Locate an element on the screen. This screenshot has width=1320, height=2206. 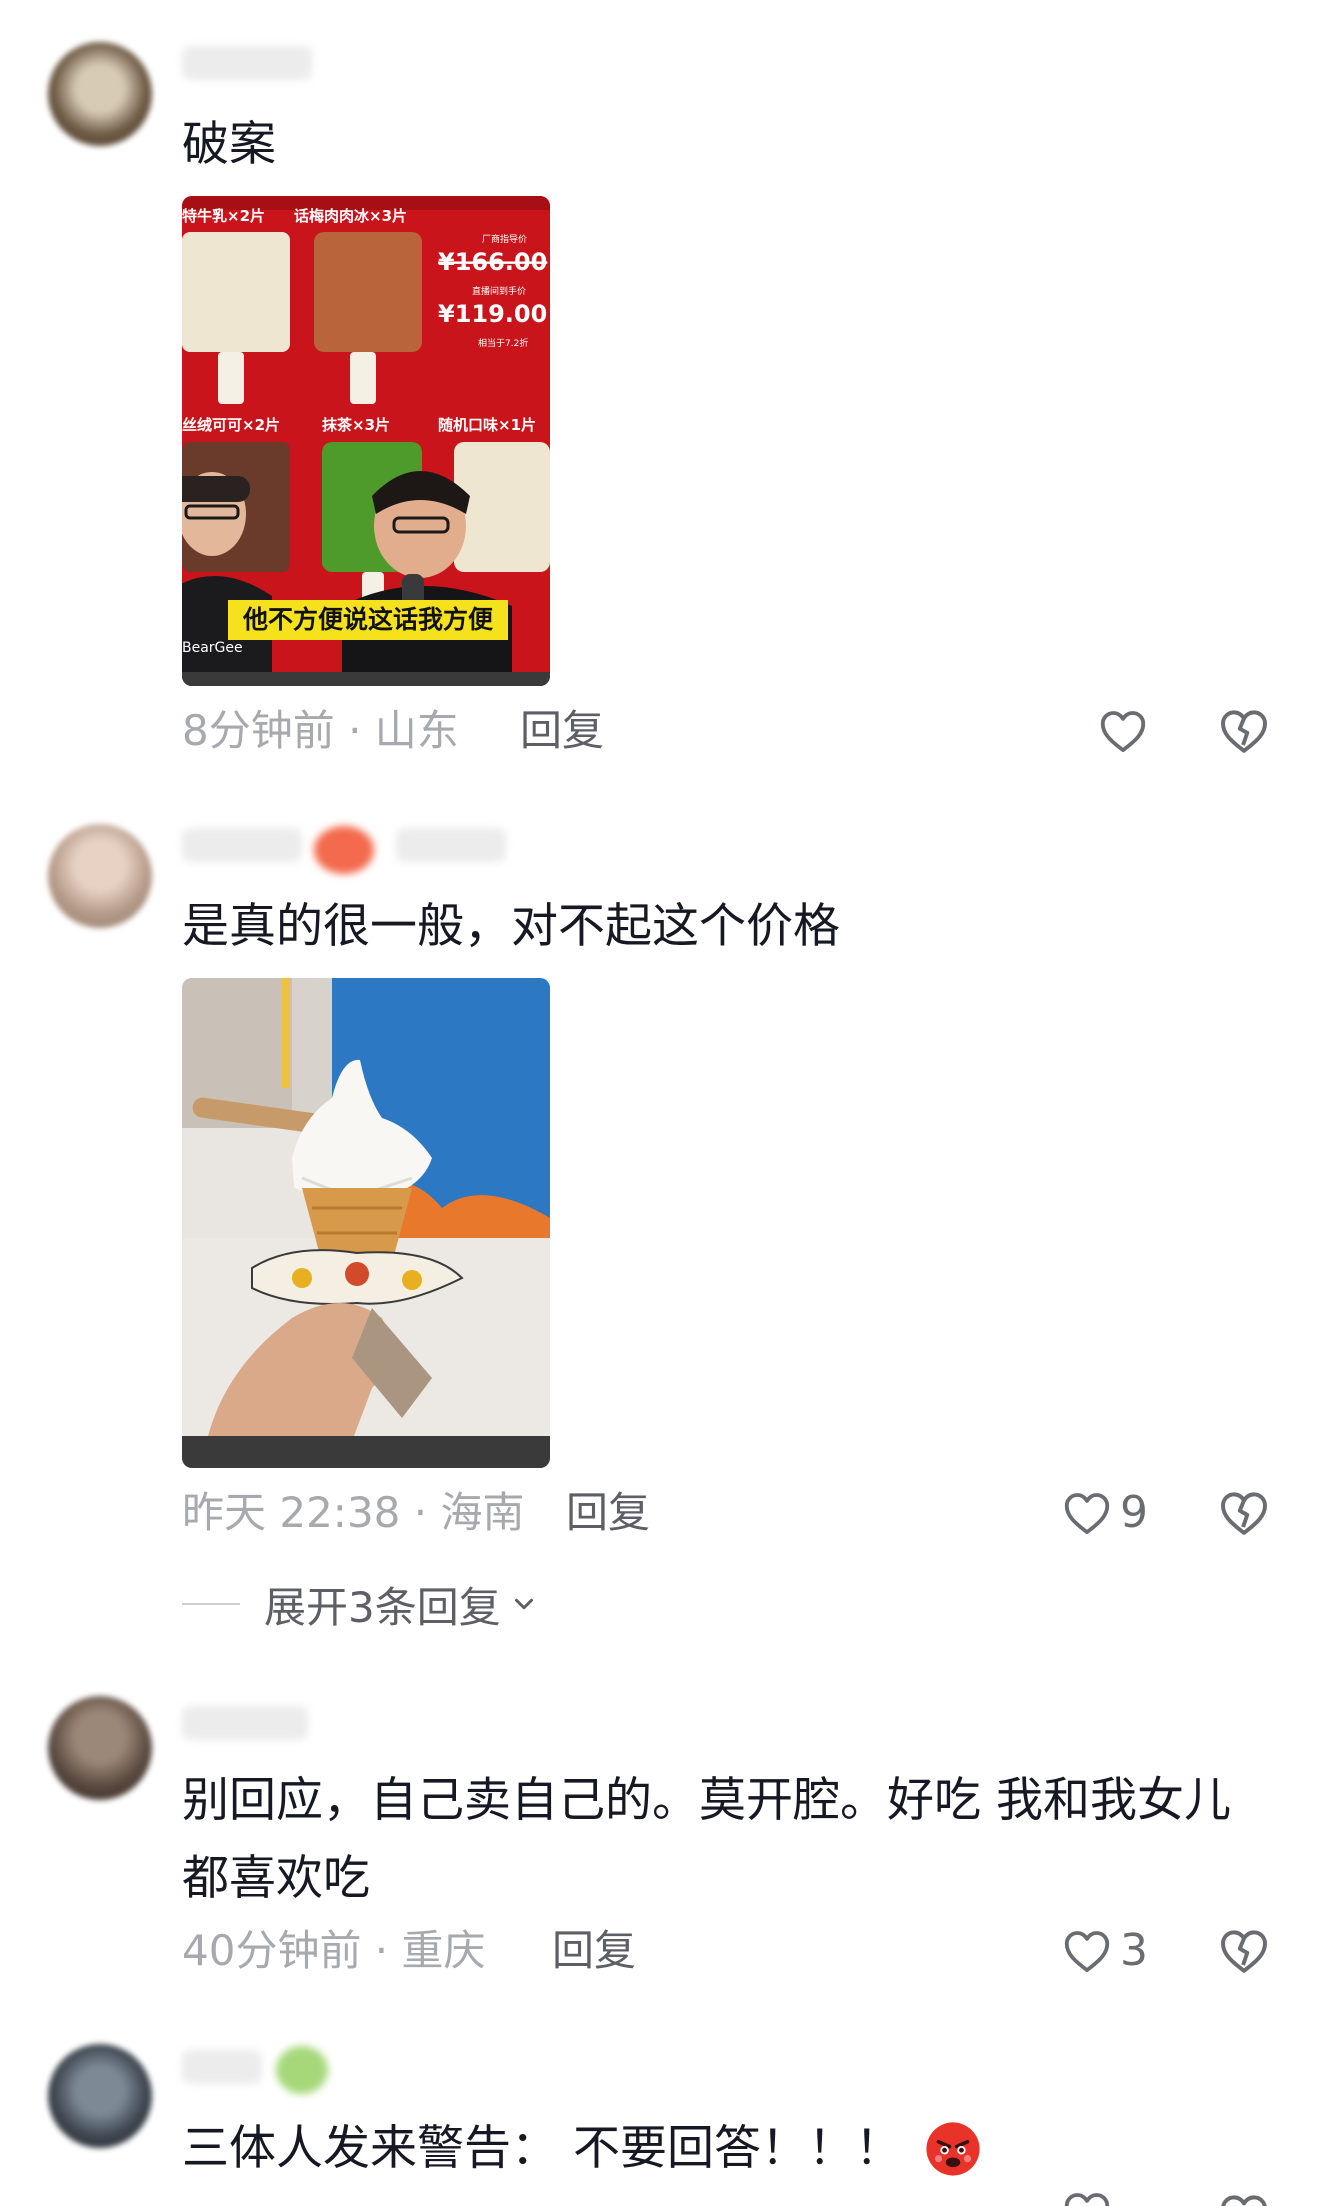
angry-face-icon is located at coordinates (953, 2149).